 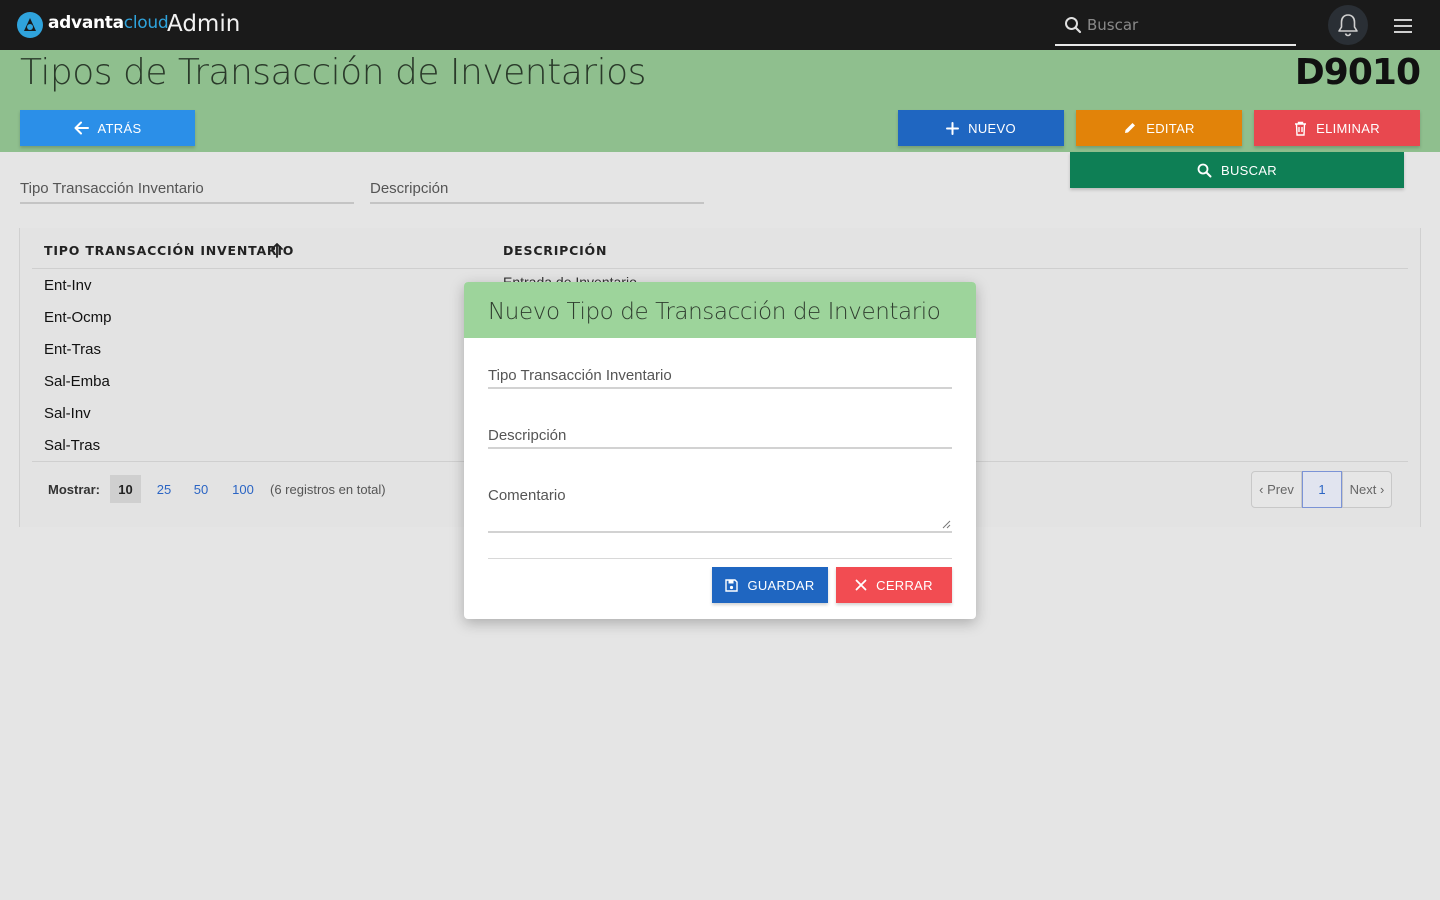 I want to click on dialog-header: Nuevo Tipo de Transacción de Inventario, so click(x=720, y=310).